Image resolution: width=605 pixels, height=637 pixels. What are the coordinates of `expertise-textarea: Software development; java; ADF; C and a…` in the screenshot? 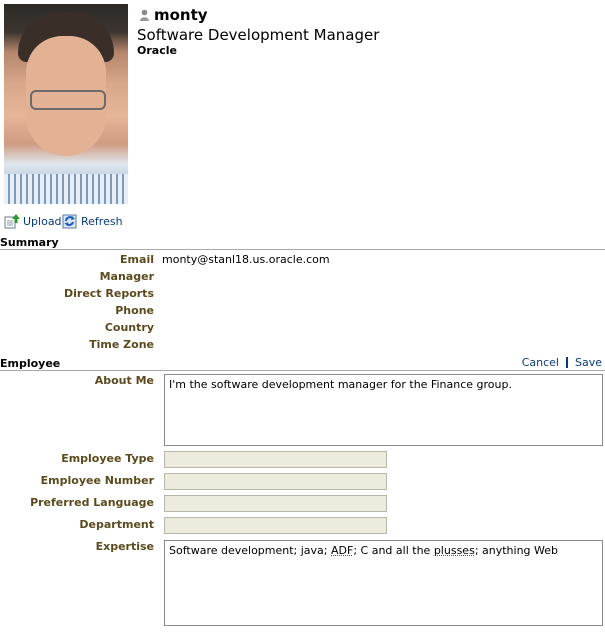 It's located at (383, 583).